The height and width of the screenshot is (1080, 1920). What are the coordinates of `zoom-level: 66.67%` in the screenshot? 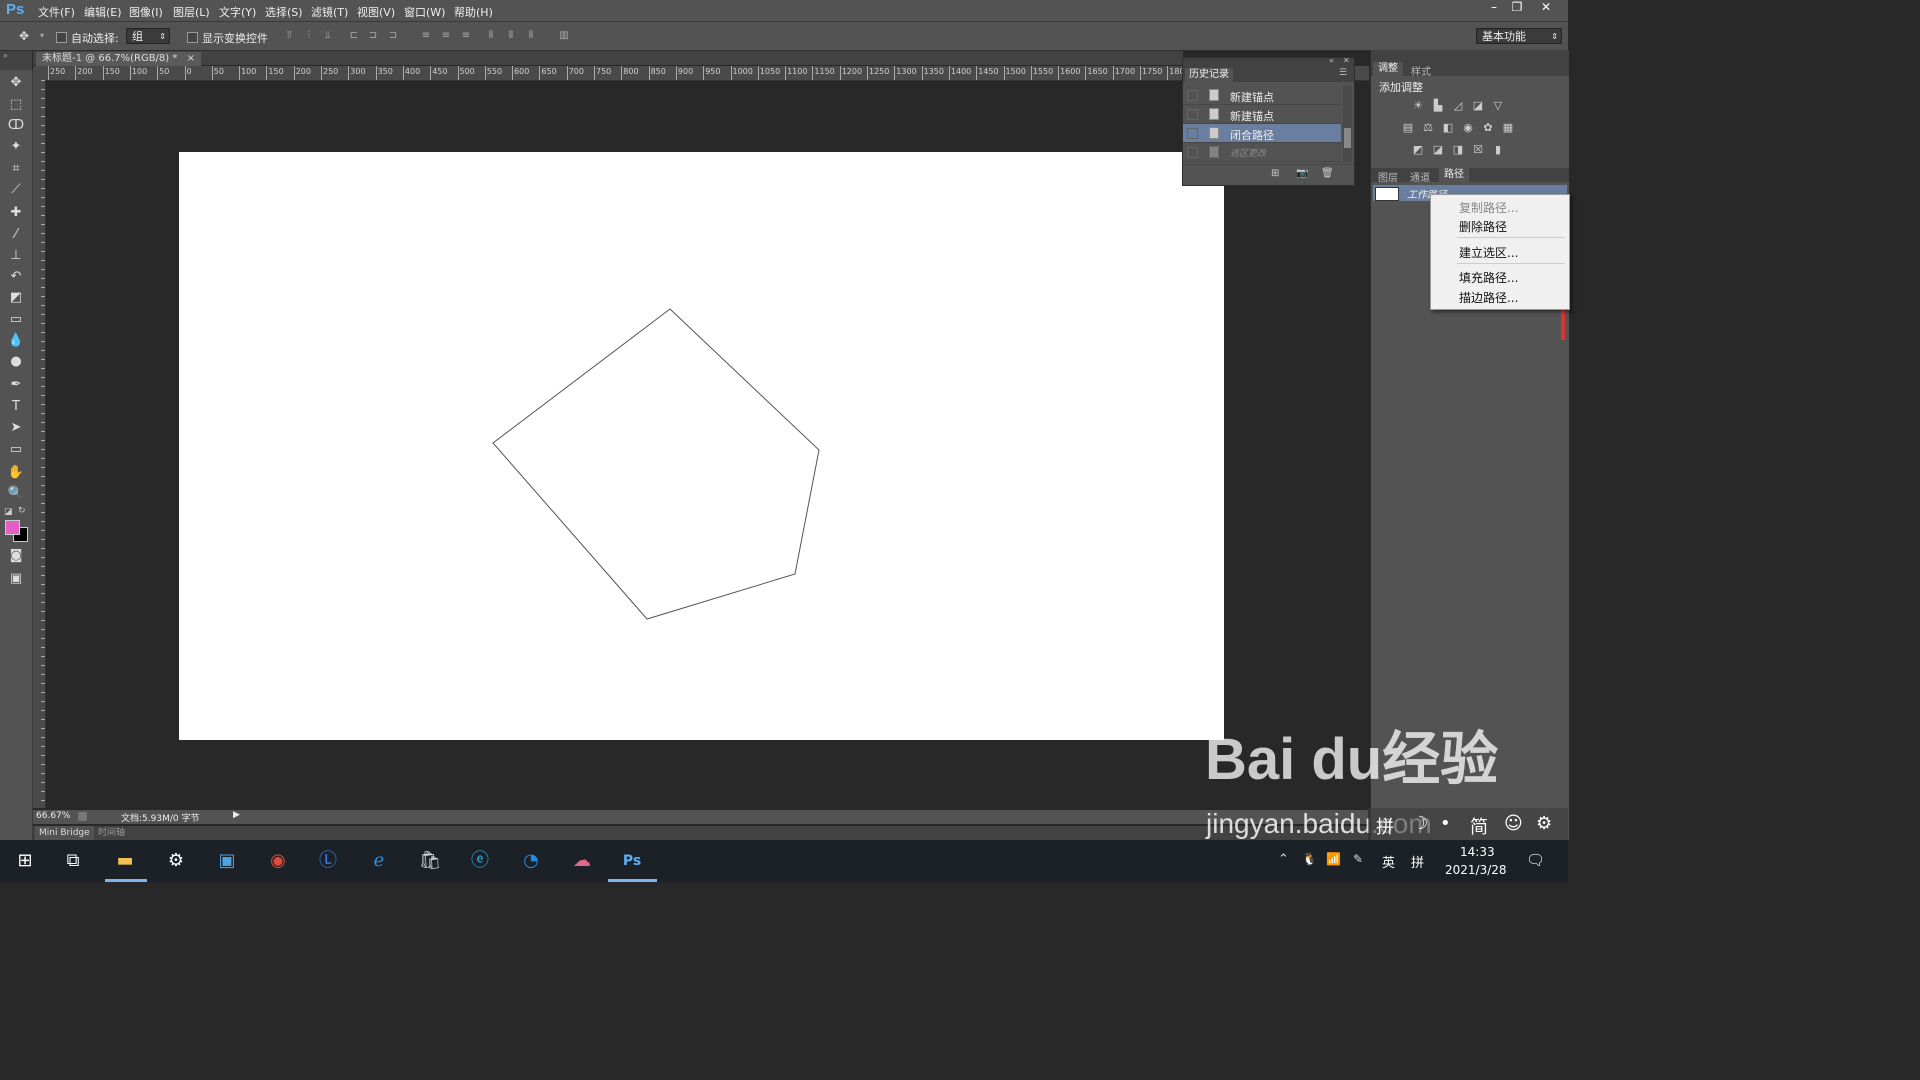 It's located at (53, 816).